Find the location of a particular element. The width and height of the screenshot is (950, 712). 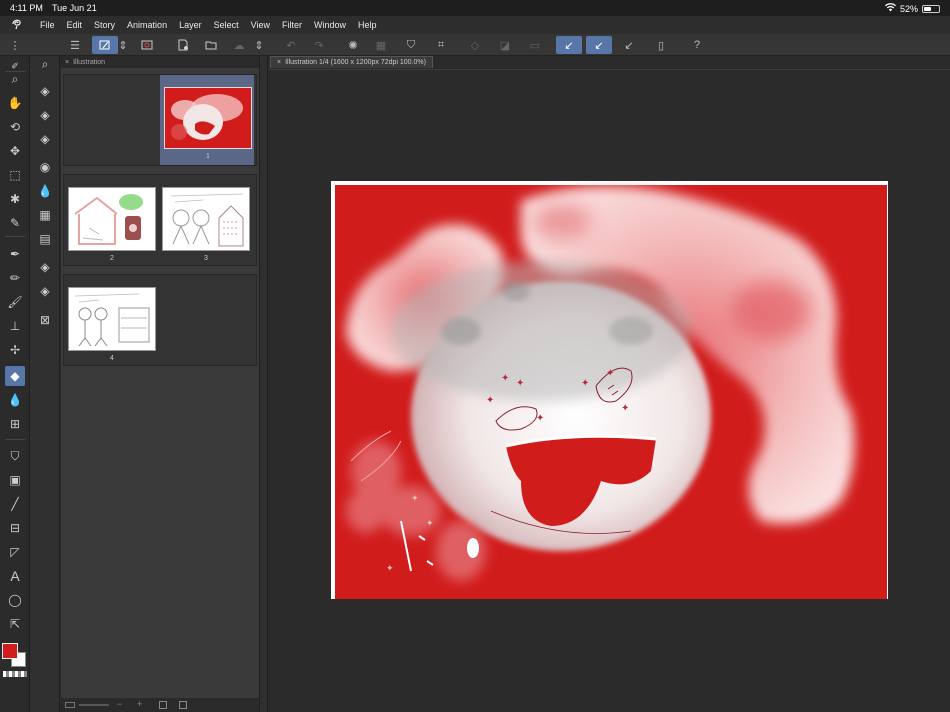

panel-divider is located at coordinates (263, 384).